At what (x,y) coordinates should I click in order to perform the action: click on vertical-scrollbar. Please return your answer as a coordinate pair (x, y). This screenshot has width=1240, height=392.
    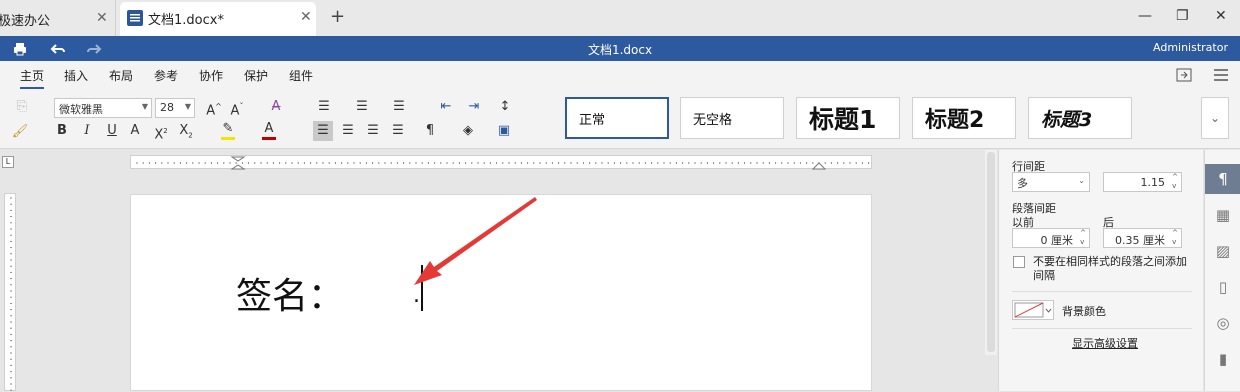
    Looking at the image, I should click on (991, 252).